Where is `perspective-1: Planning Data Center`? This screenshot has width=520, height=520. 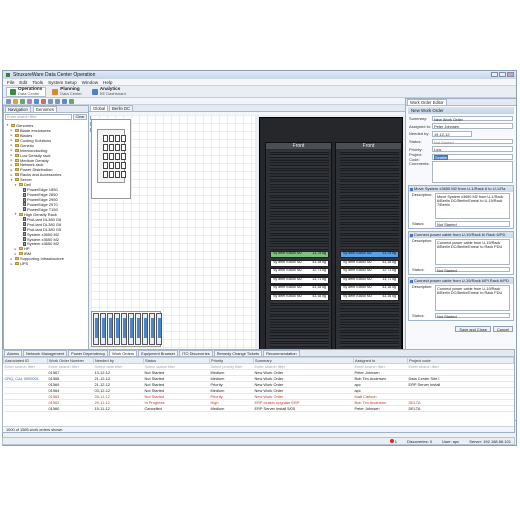
perspective-1: Planning Data Center is located at coordinates (67, 91).